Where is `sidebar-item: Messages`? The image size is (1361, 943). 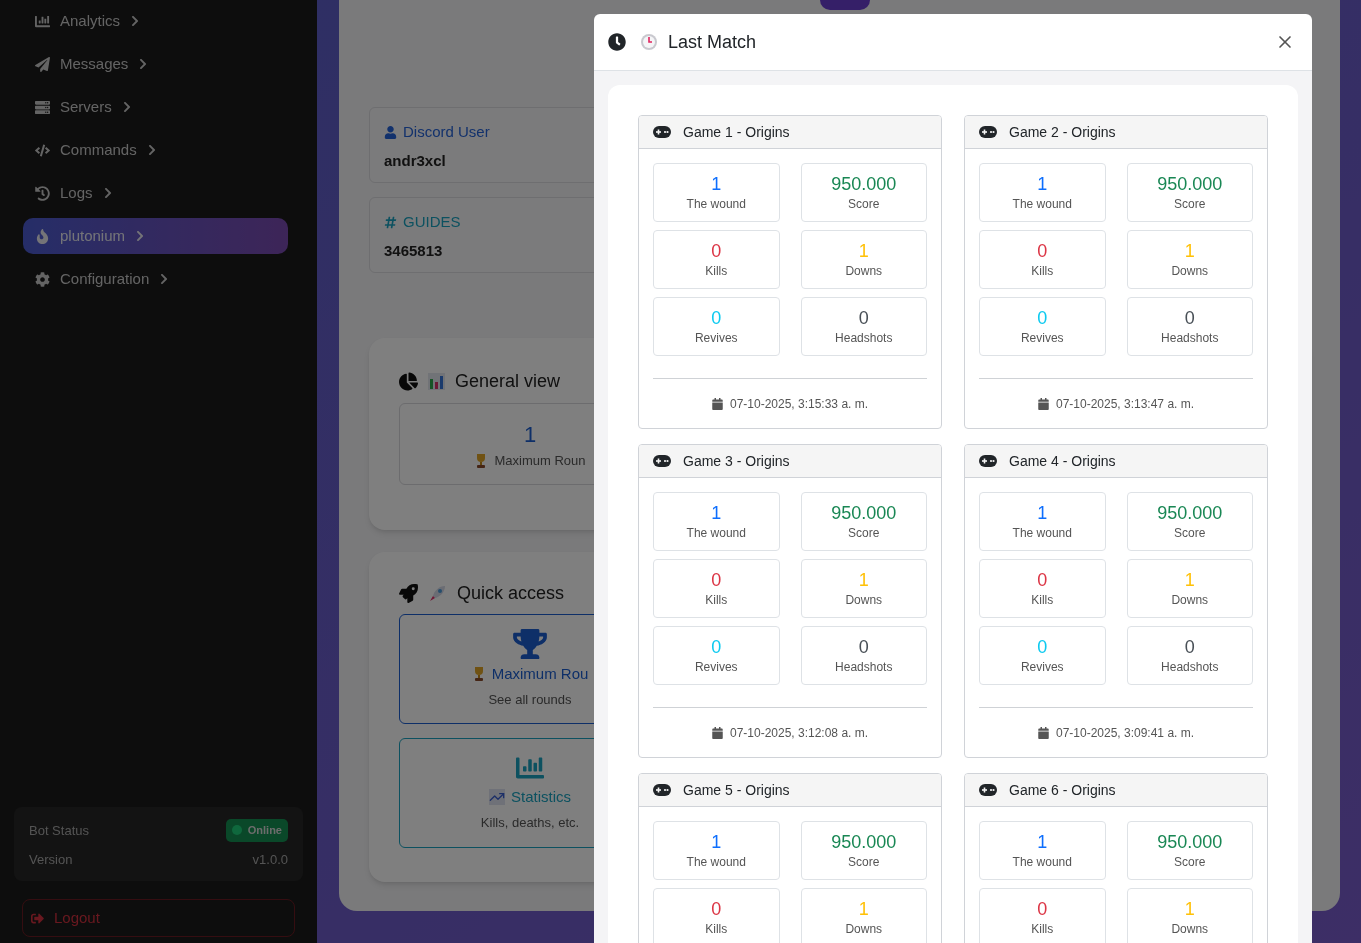
sidebar-item: Messages is located at coordinates (158, 64).